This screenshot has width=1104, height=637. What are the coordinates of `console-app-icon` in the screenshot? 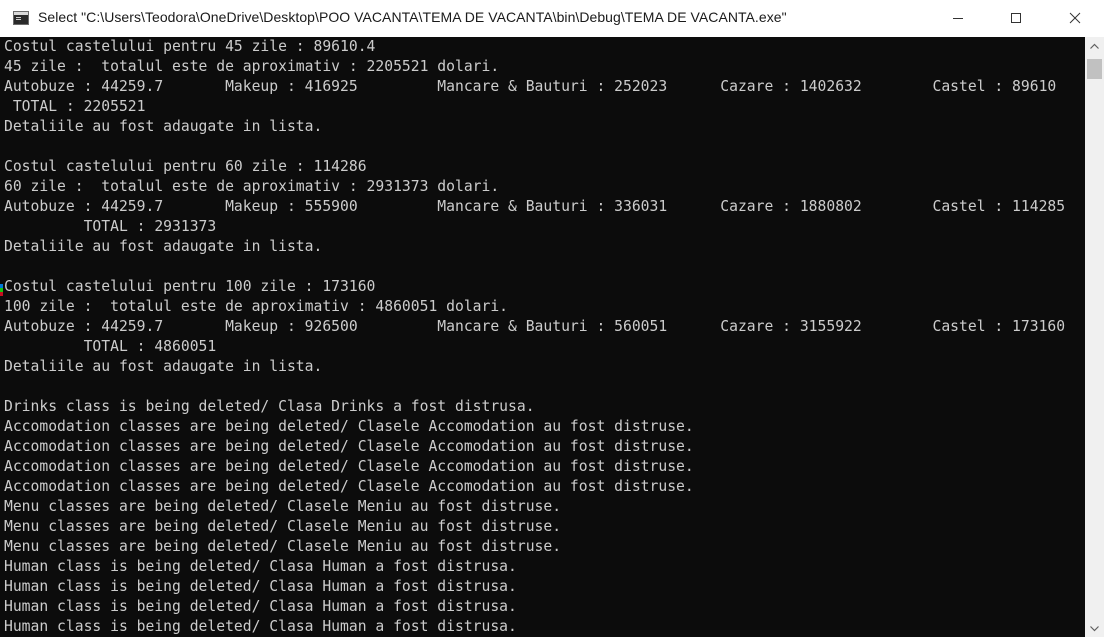 It's located at (21, 18).